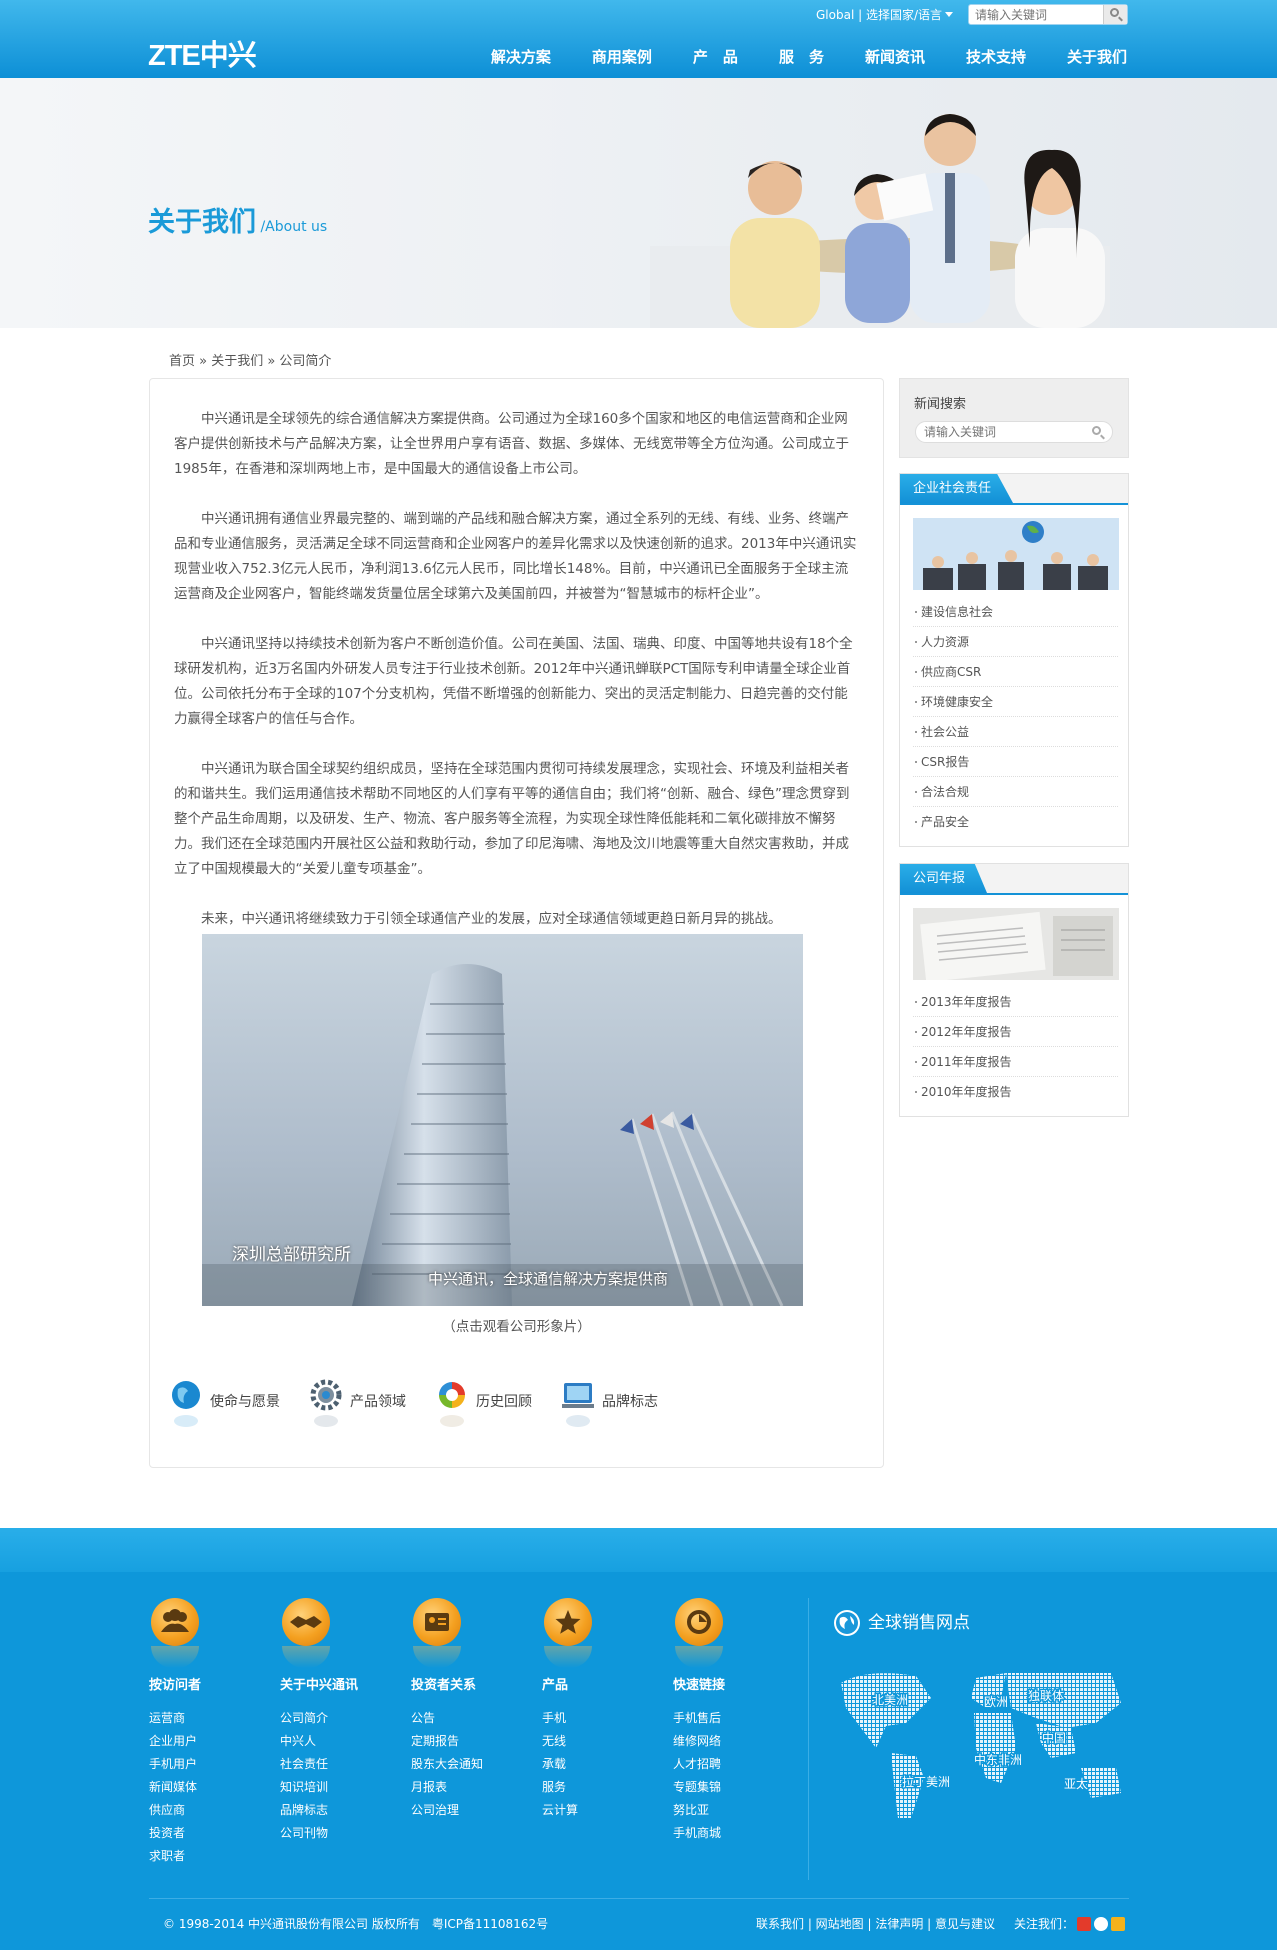 This screenshot has height=1950, width=1277. Describe the element at coordinates (202, 53) in the screenshot. I see `zte-logo: ZTE中兴` at that location.